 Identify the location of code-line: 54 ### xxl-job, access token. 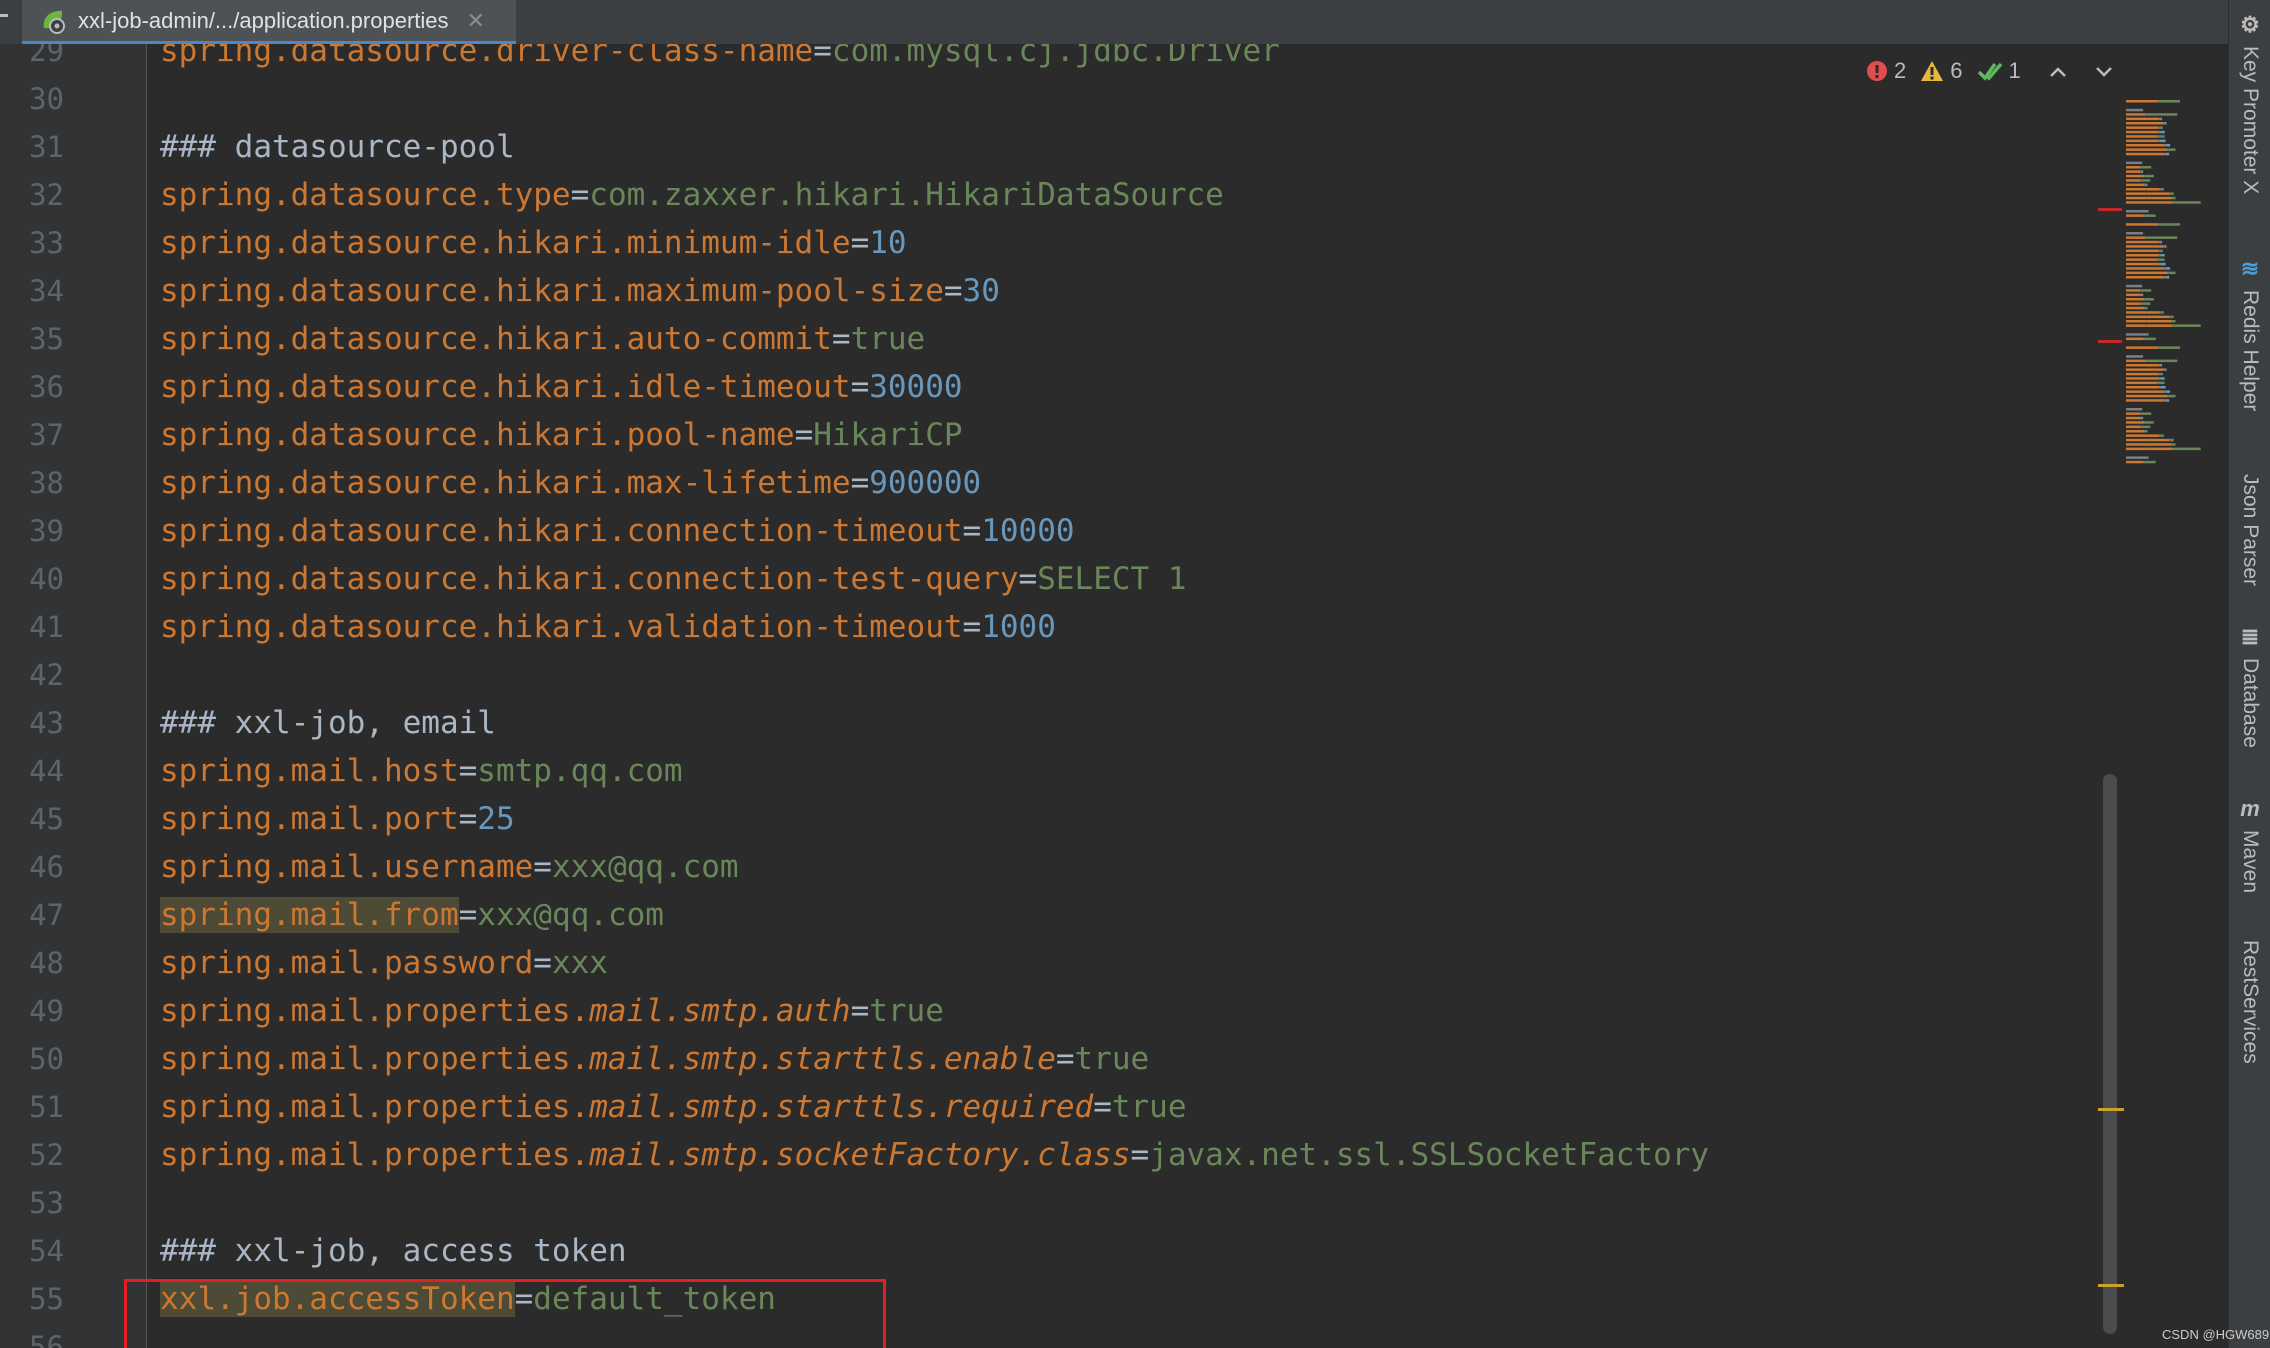
(1050, 1251).